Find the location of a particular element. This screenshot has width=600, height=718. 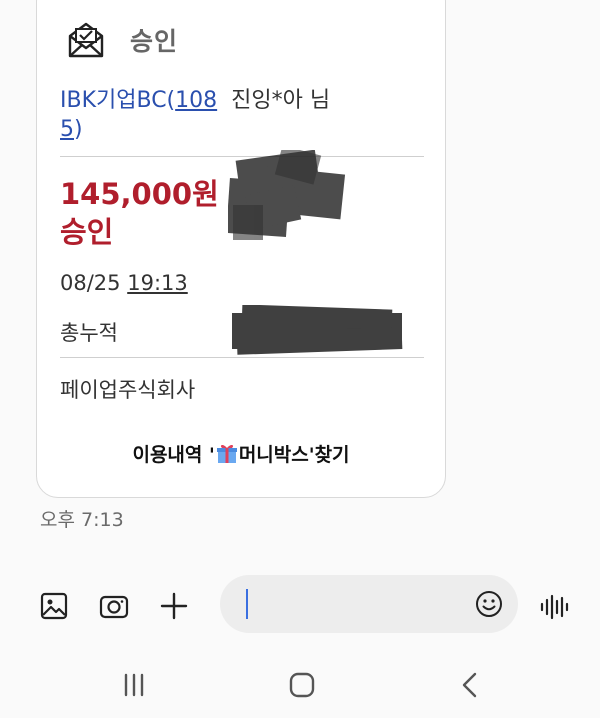

recent-apps-icon is located at coordinates (134, 685).